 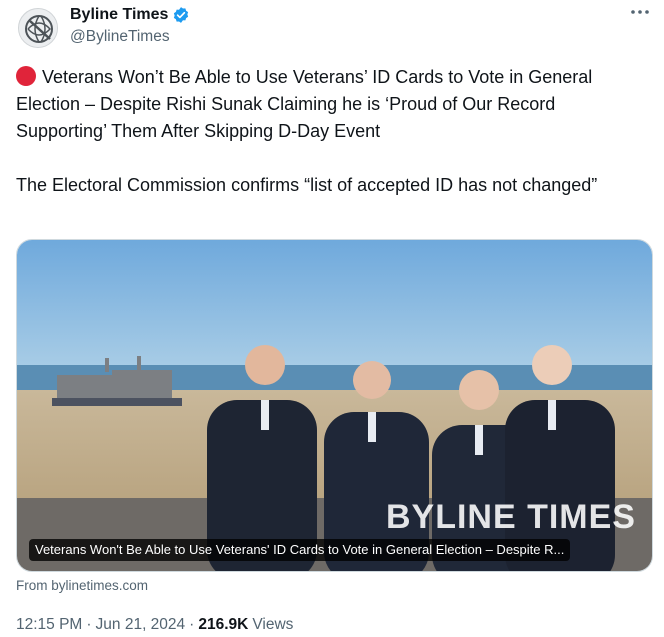 What do you see at coordinates (119, 15) in the screenshot?
I see `display-name: Byline Times` at bounding box center [119, 15].